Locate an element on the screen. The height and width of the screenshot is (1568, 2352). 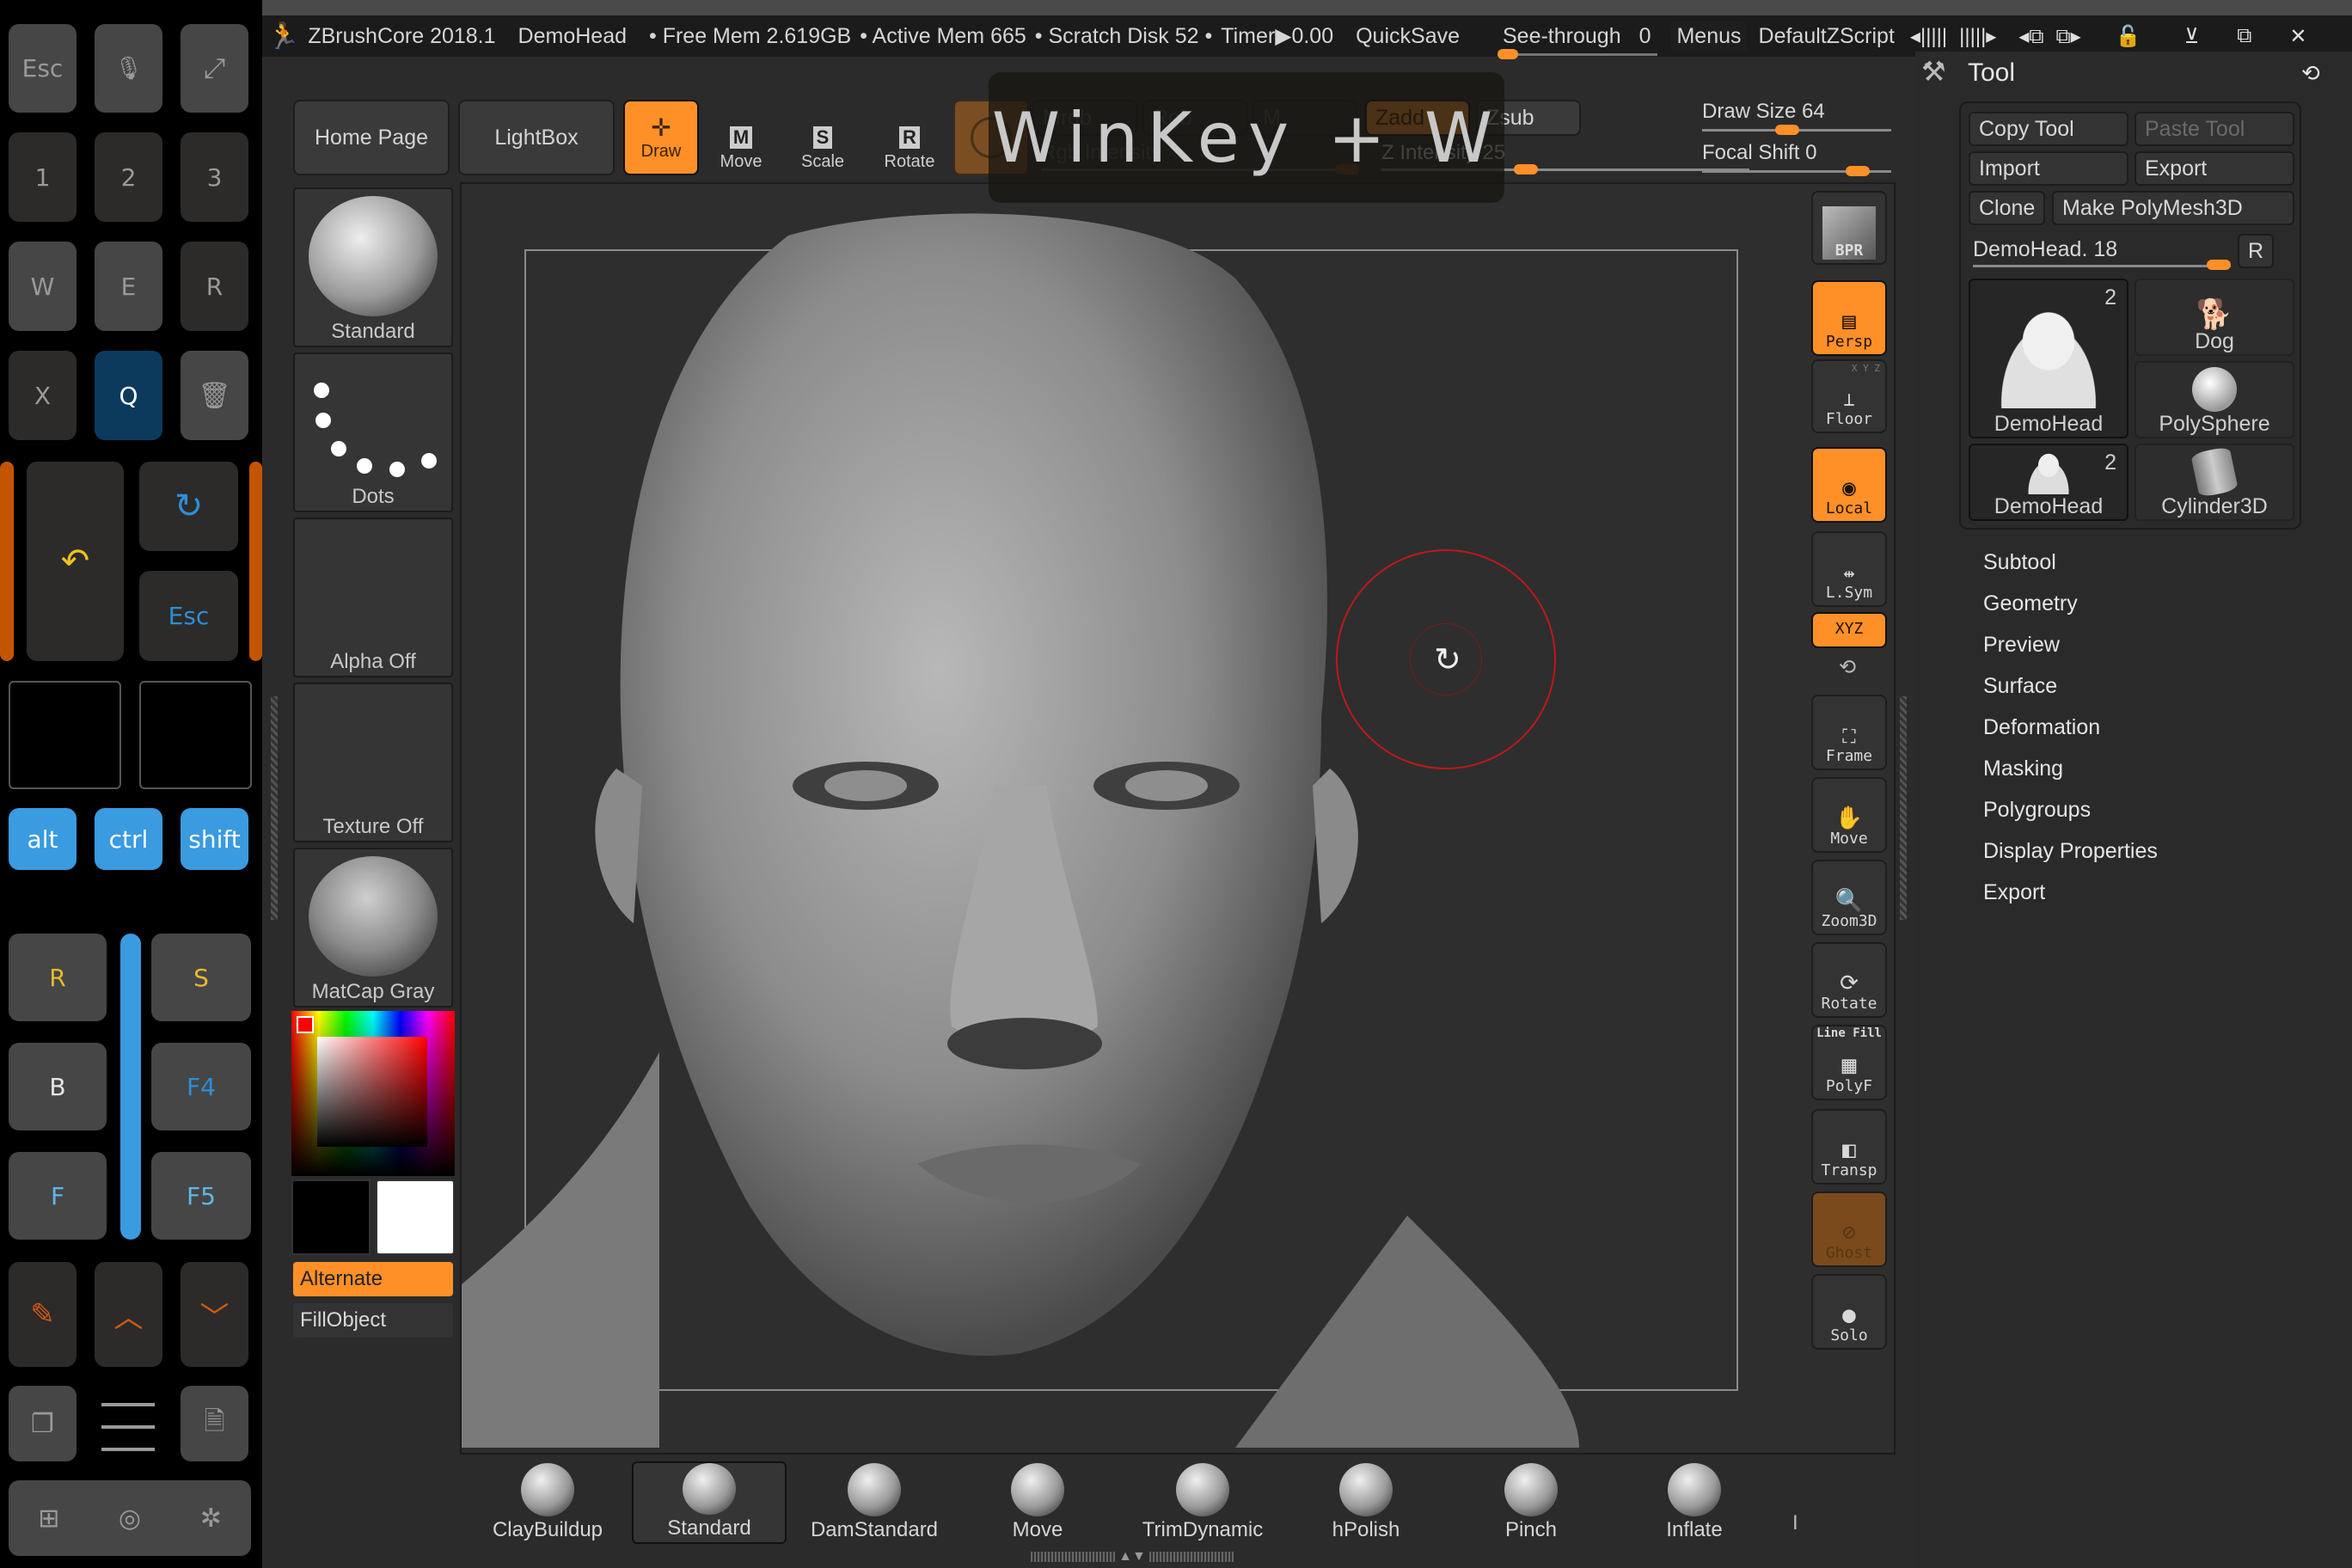
rotate-button: R Rotate is located at coordinates (909, 137).